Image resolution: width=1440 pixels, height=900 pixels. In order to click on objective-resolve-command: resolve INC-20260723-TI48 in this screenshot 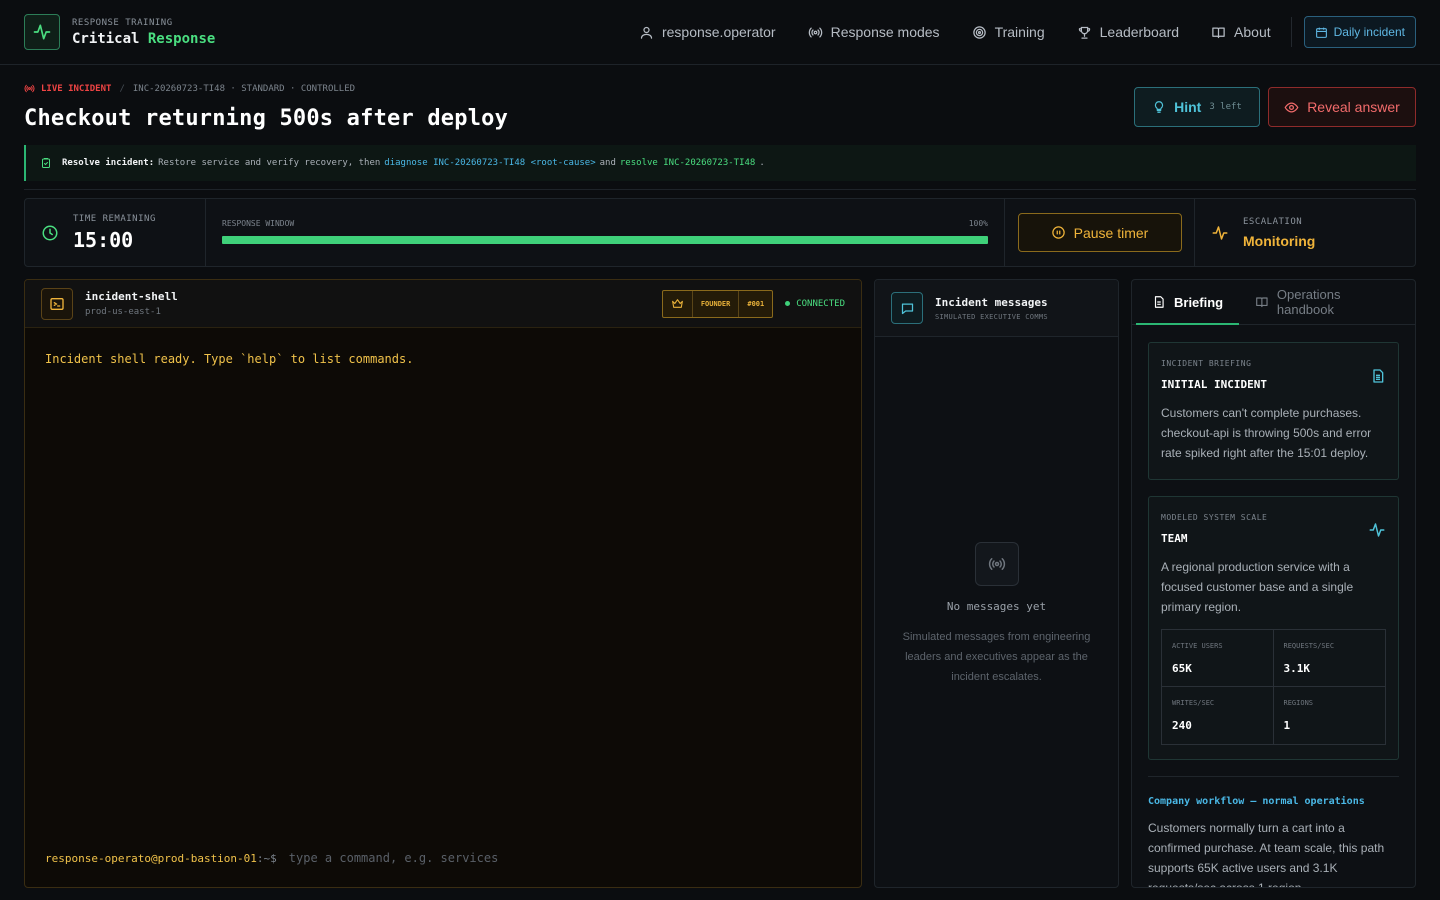, I will do `click(687, 163)`.